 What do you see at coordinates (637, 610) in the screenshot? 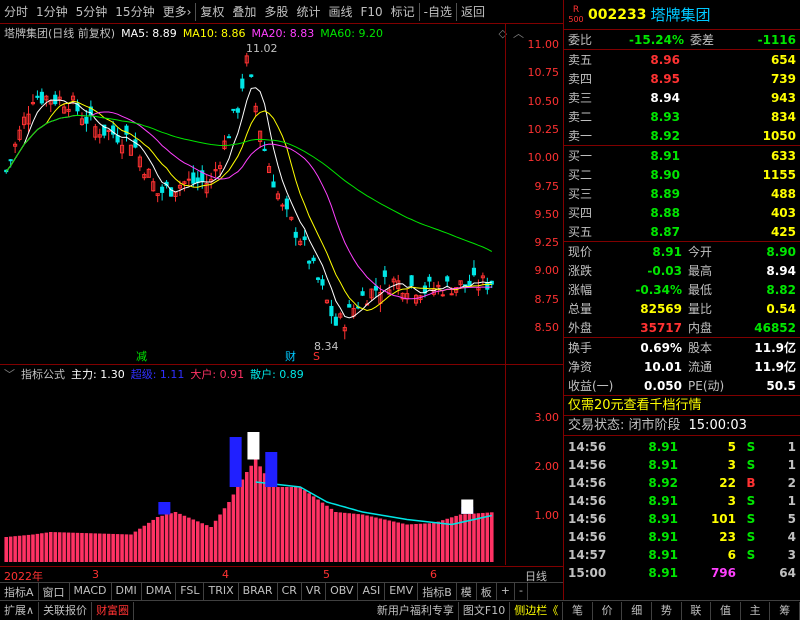
I see `side-tab-2: 细` at bounding box center [637, 610].